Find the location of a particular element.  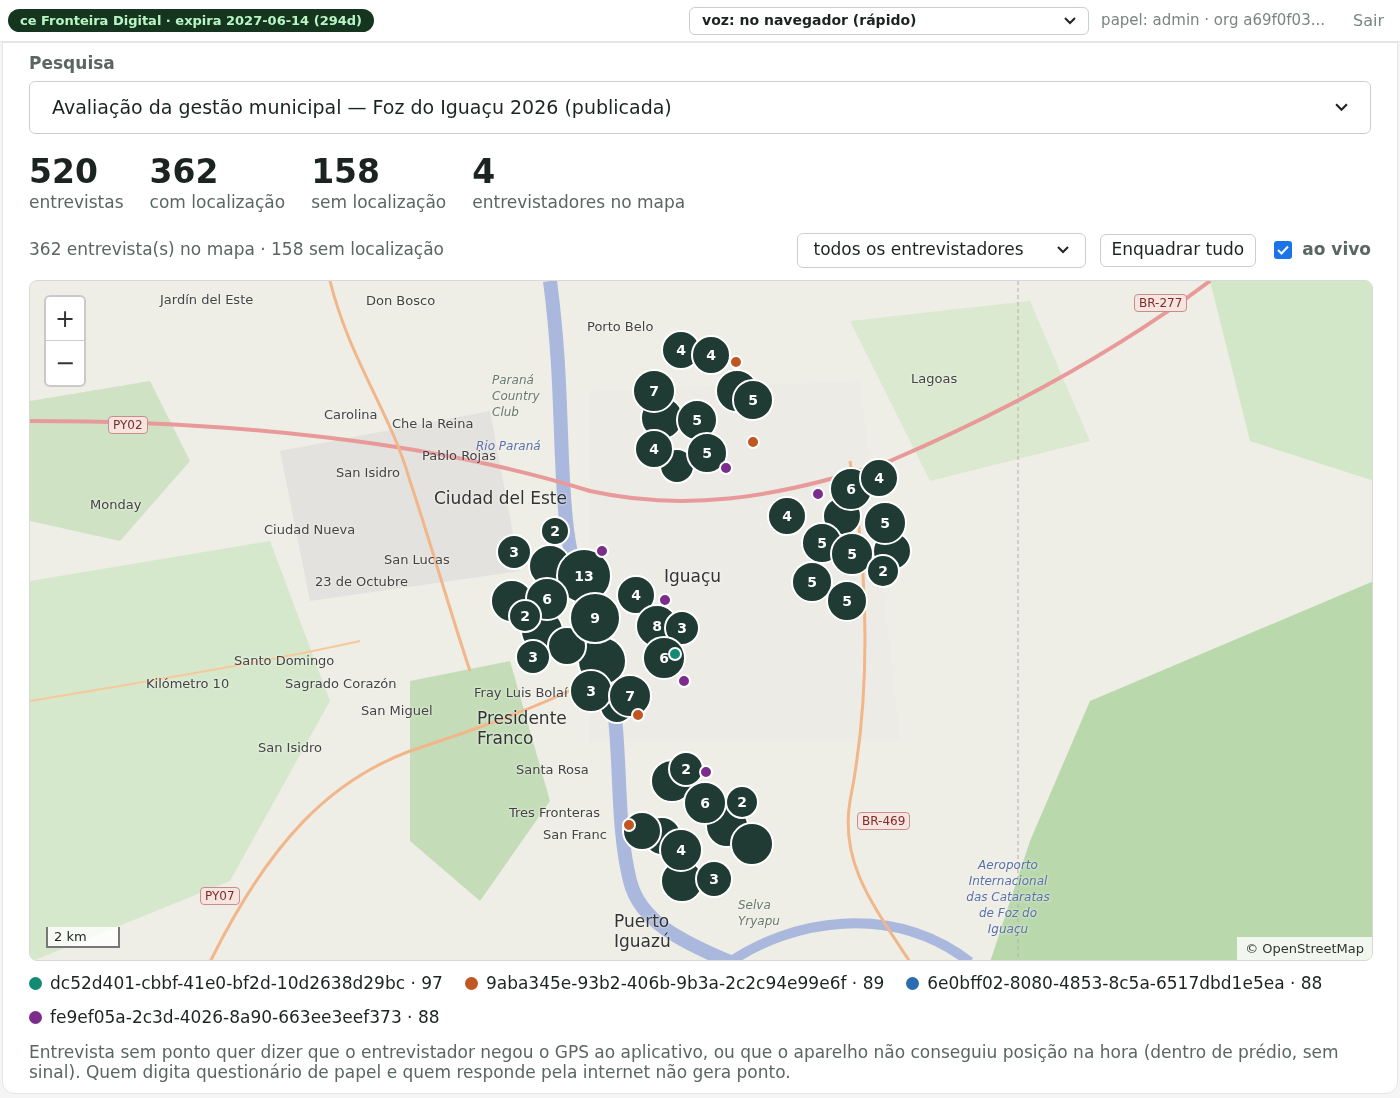

map-label: Tres Fronteras is located at coordinates (554, 813).